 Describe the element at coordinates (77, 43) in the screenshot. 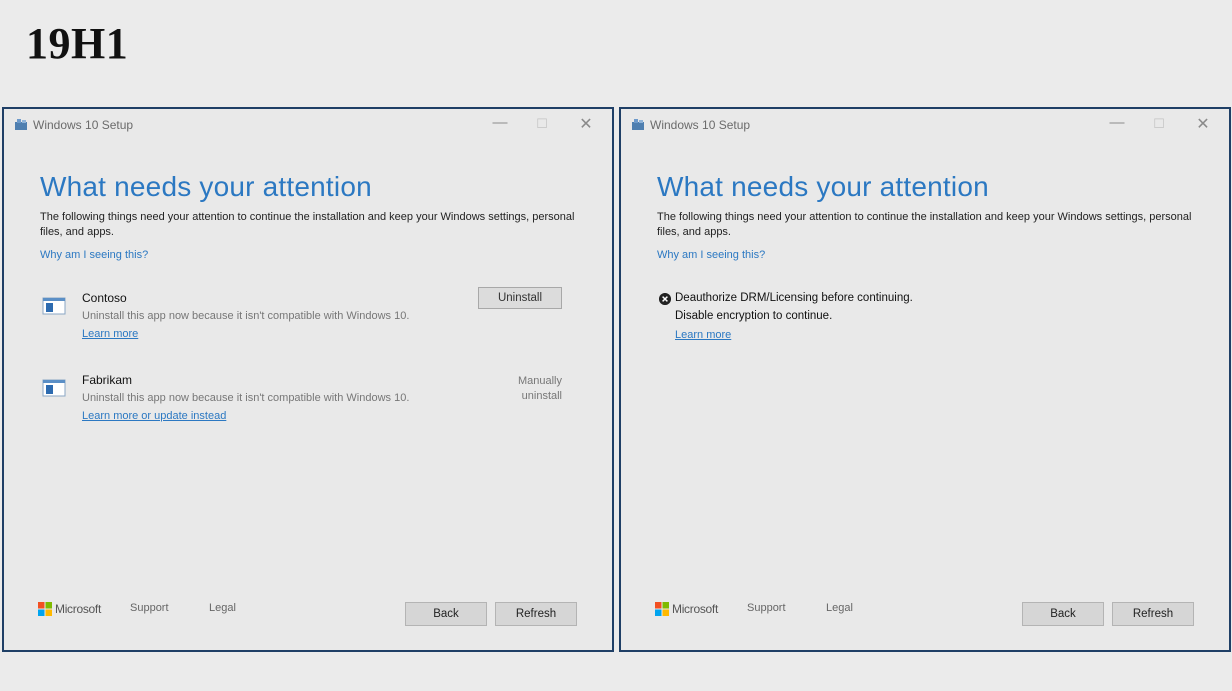

I see `slide-title: 19H1` at that location.